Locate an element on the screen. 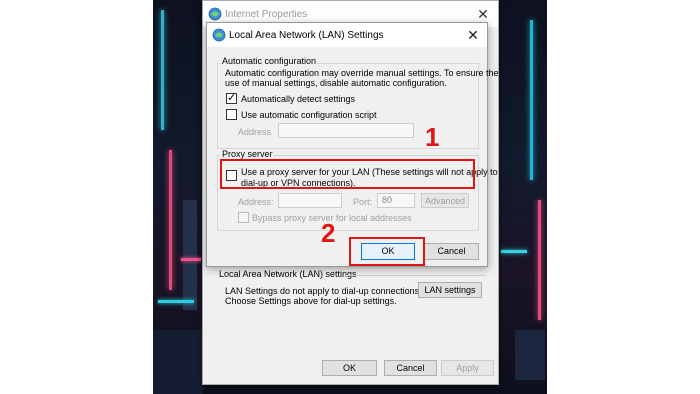 Image resolution: width=700 pixels, height=394 pixels. script-address-field is located at coordinates (346, 130).